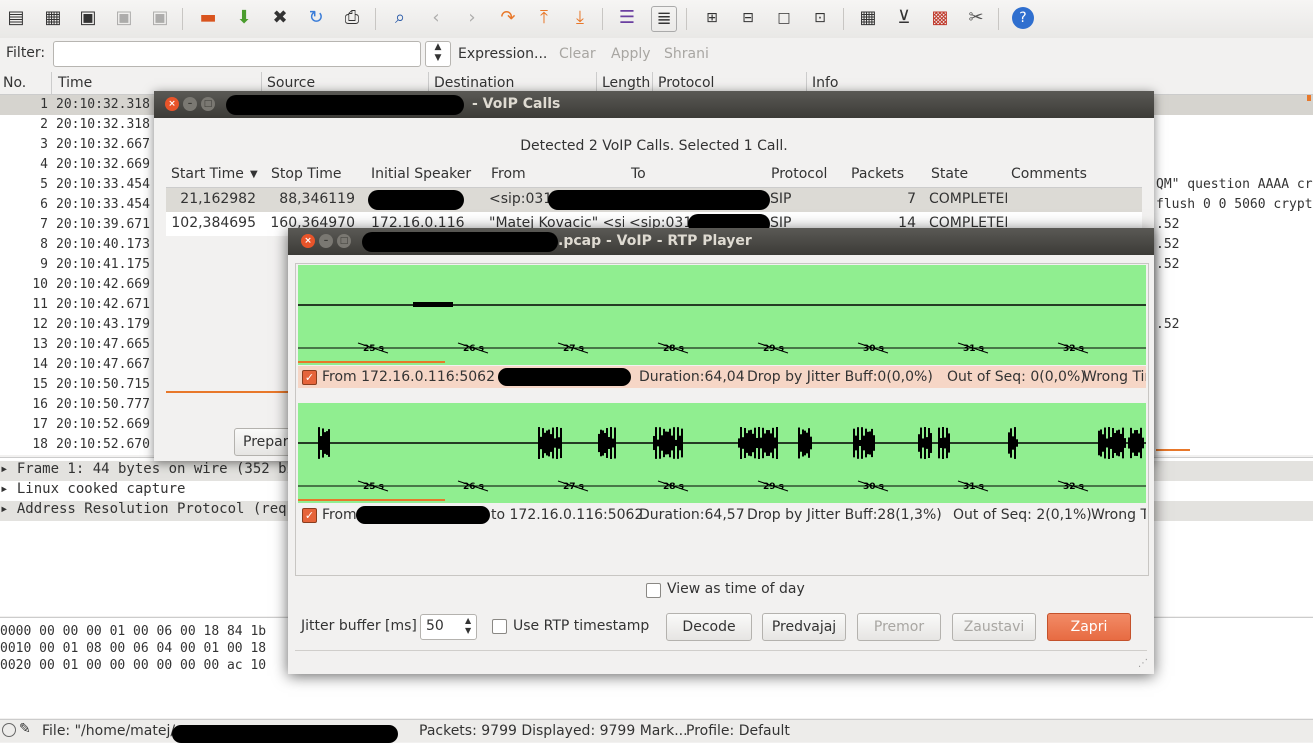  What do you see at coordinates (291, 83) in the screenshot?
I see `column-source: Source` at bounding box center [291, 83].